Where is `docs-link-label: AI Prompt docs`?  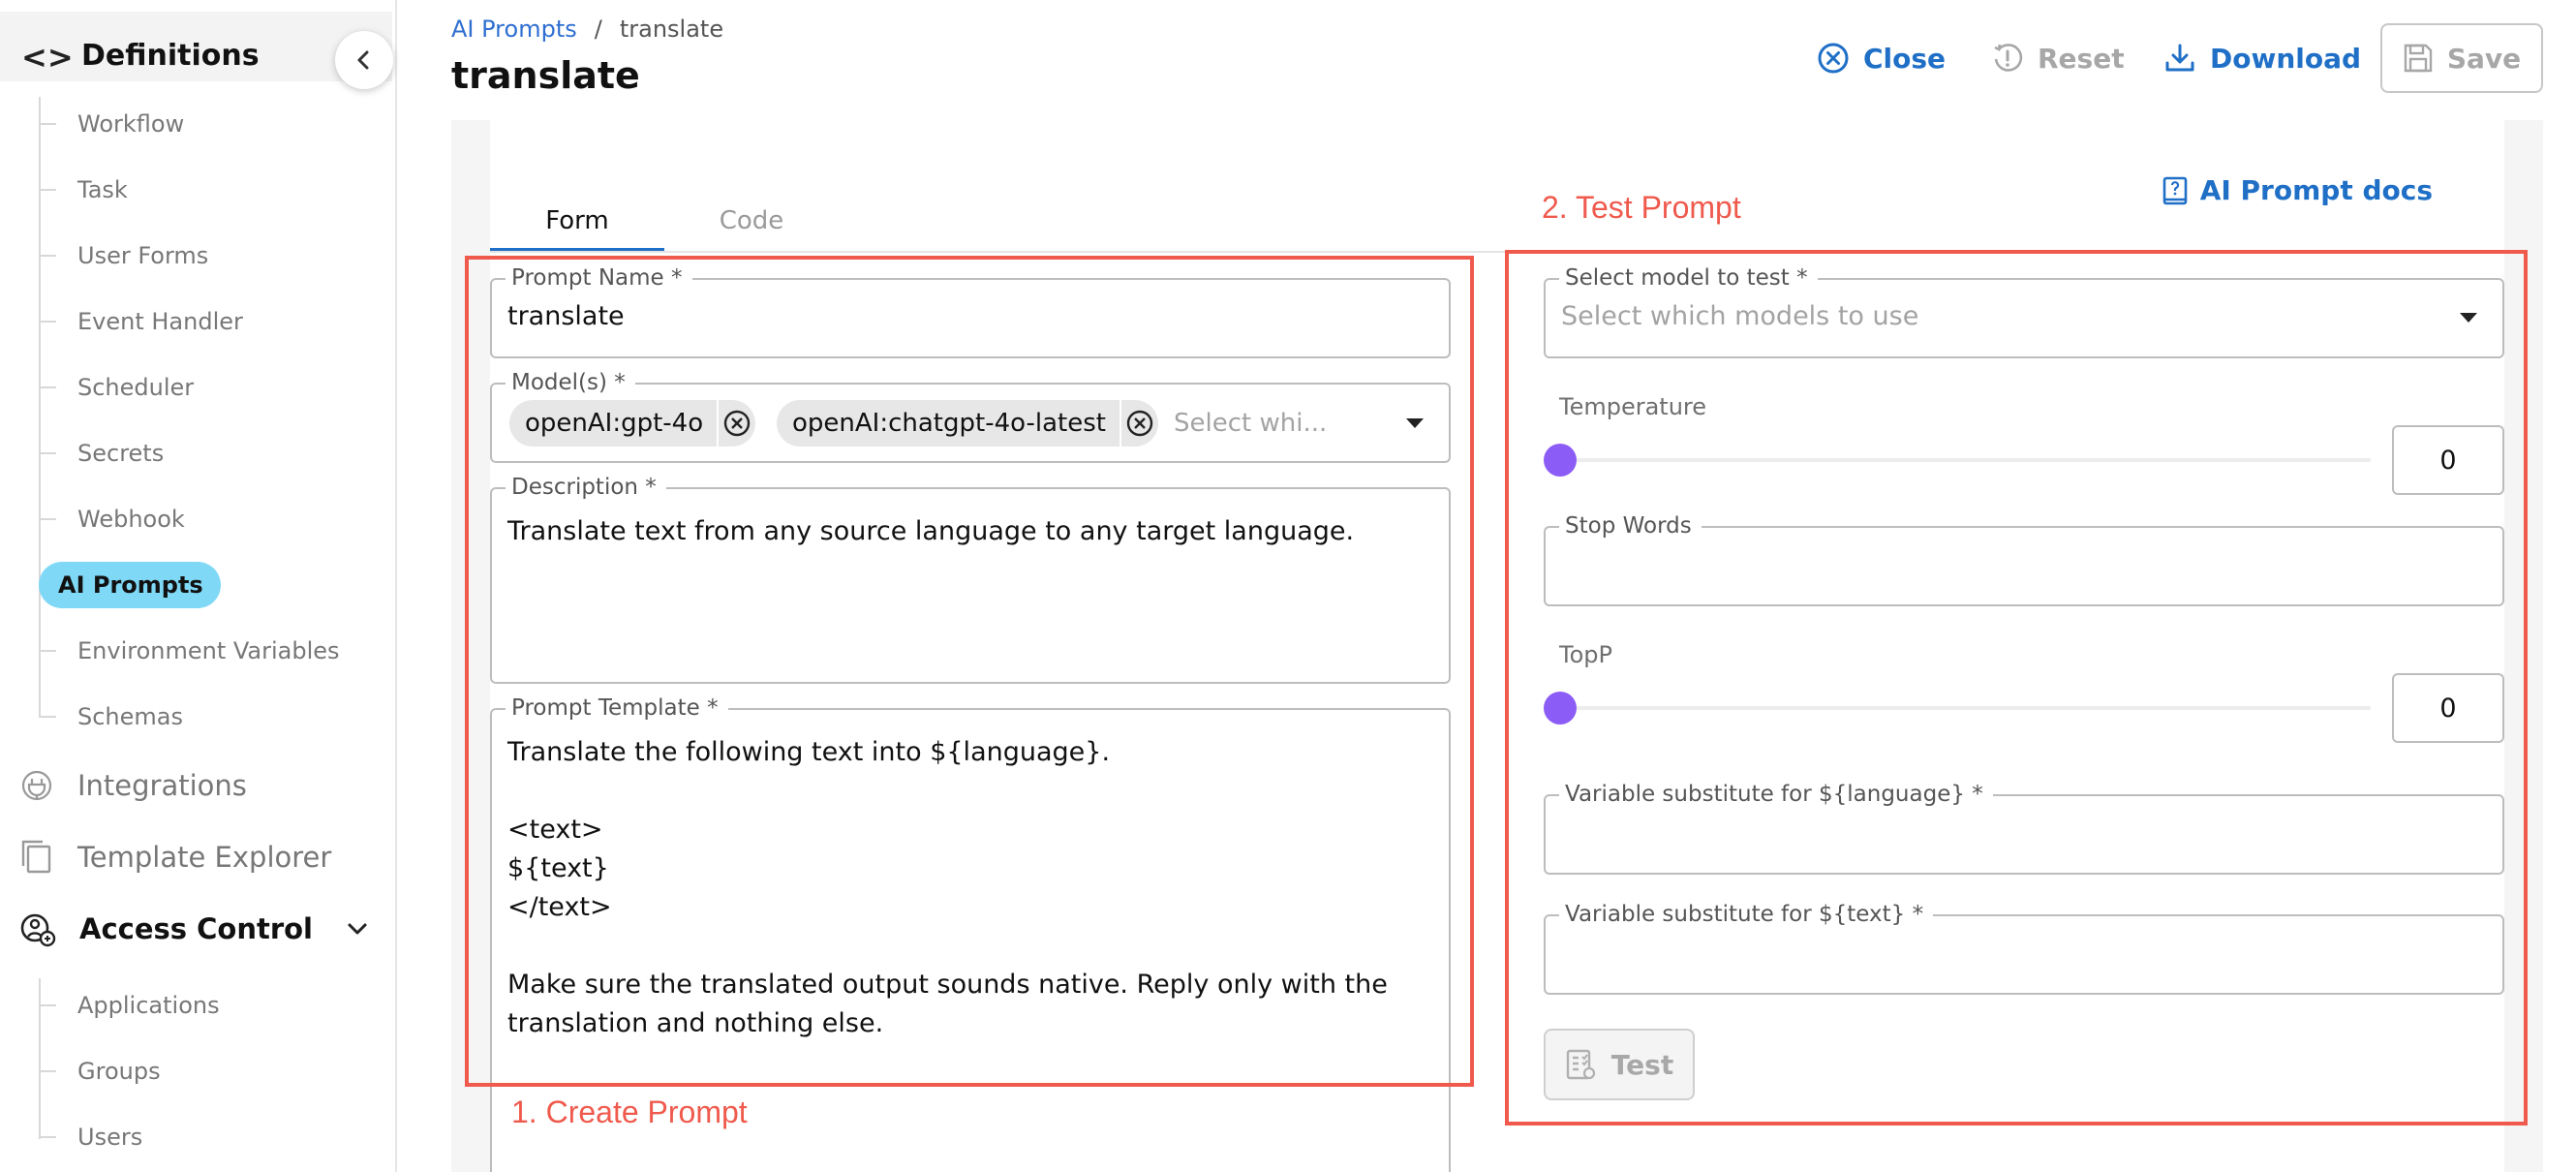 docs-link-label: AI Prompt docs is located at coordinates (2316, 190).